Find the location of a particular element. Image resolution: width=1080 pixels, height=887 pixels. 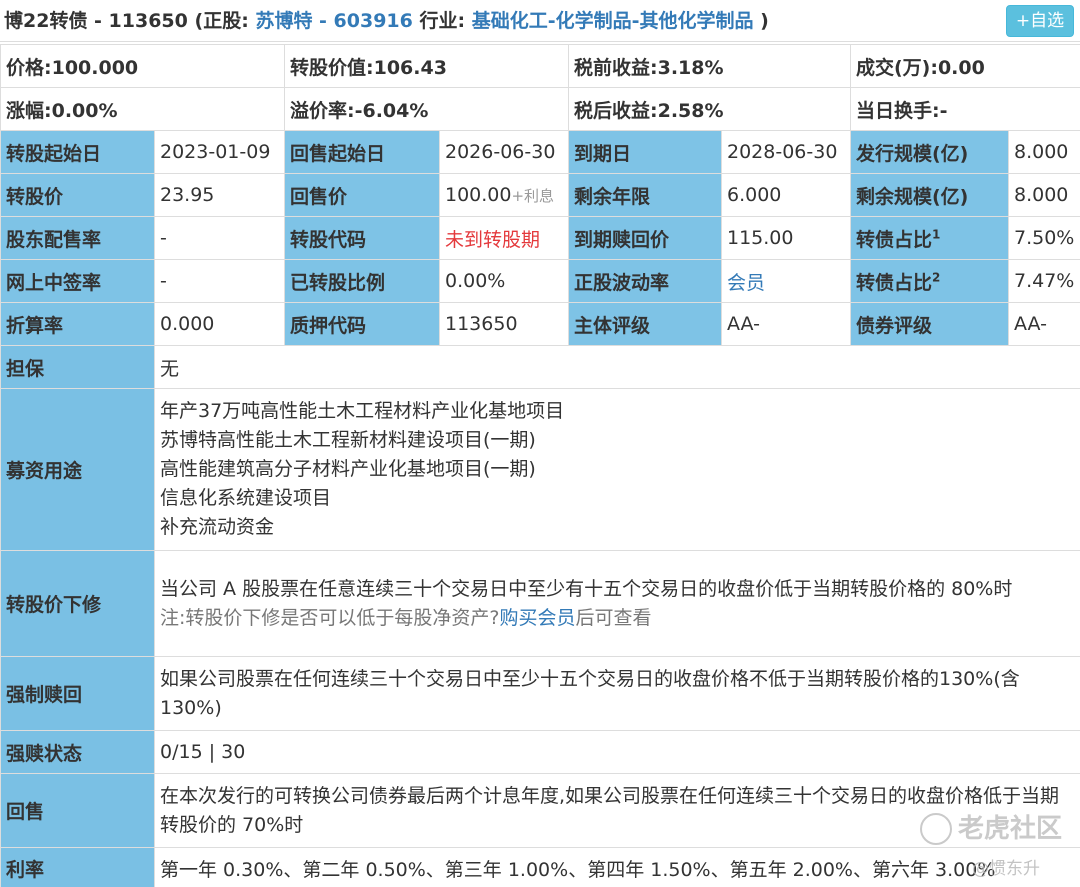

put-start-value: 2026-06-30 is located at coordinates (504, 152).